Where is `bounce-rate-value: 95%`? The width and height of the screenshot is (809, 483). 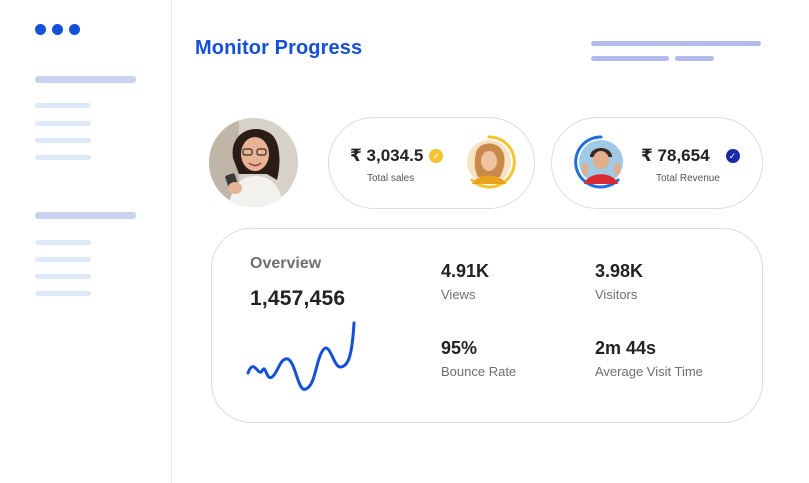
bounce-rate-value: 95% is located at coordinates (459, 348).